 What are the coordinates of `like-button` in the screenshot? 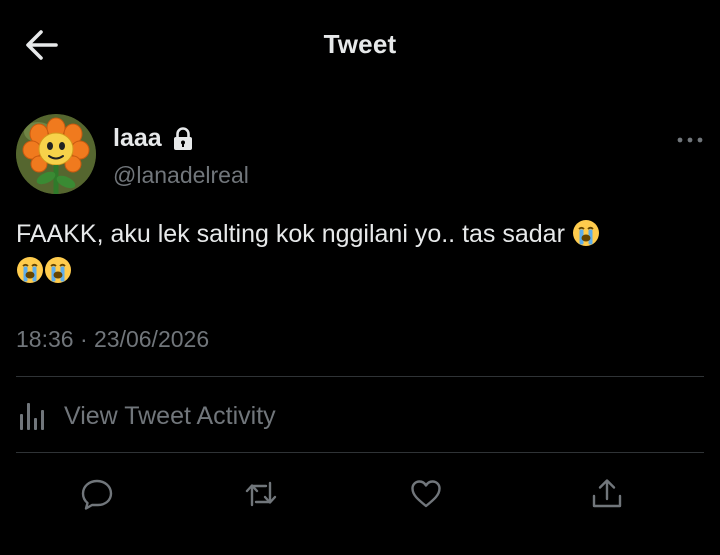 It's located at (426, 494).